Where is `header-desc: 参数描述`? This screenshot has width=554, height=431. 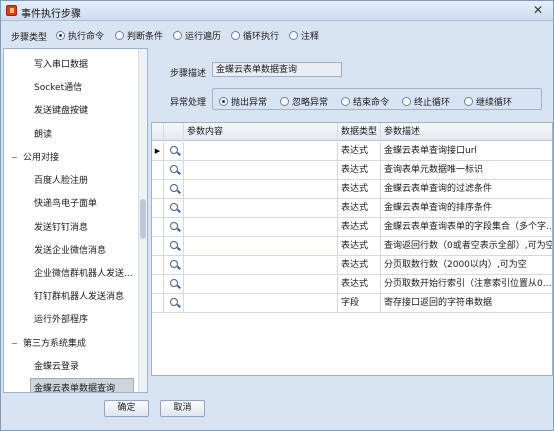 header-desc: 参数描述 is located at coordinates (466, 132).